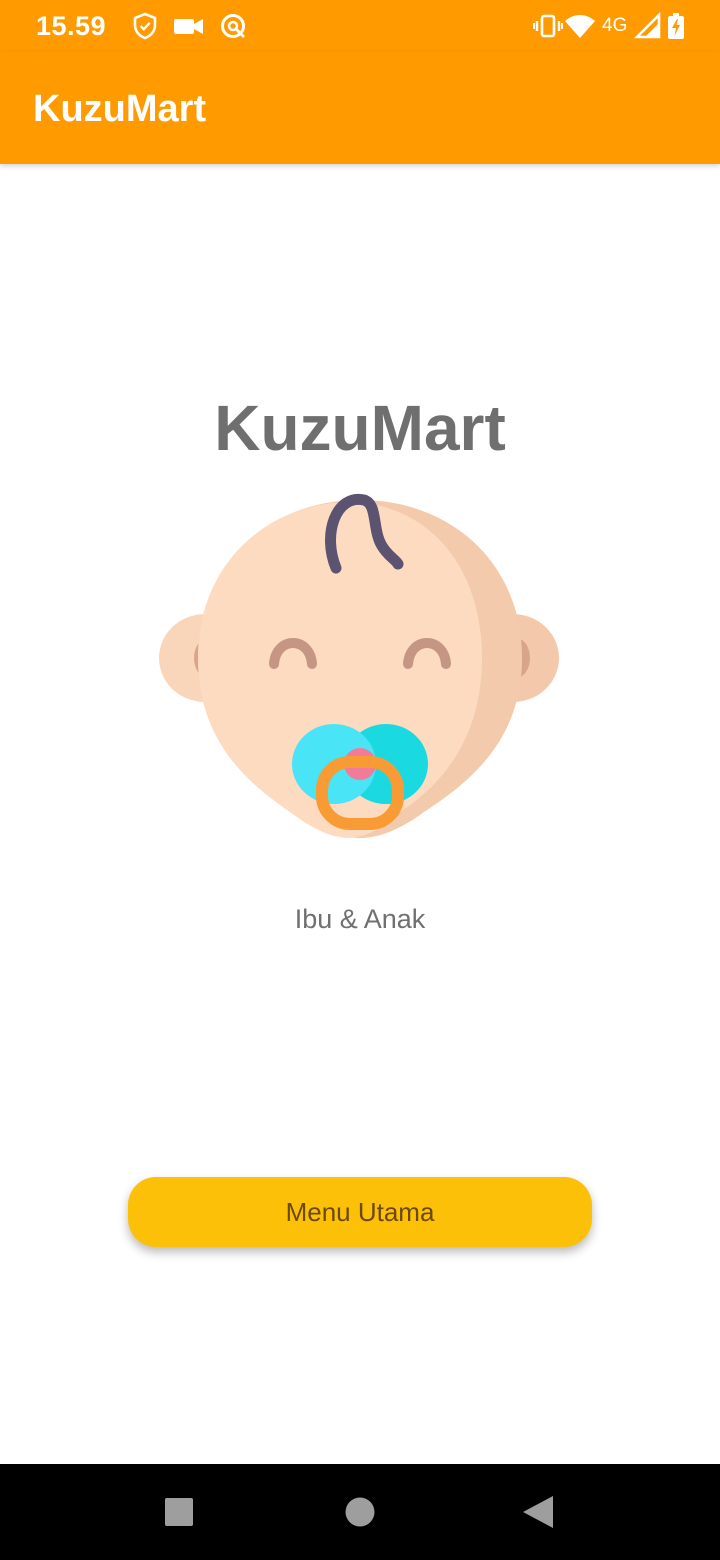  I want to click on recents-square-icon, so click(179, 1512).